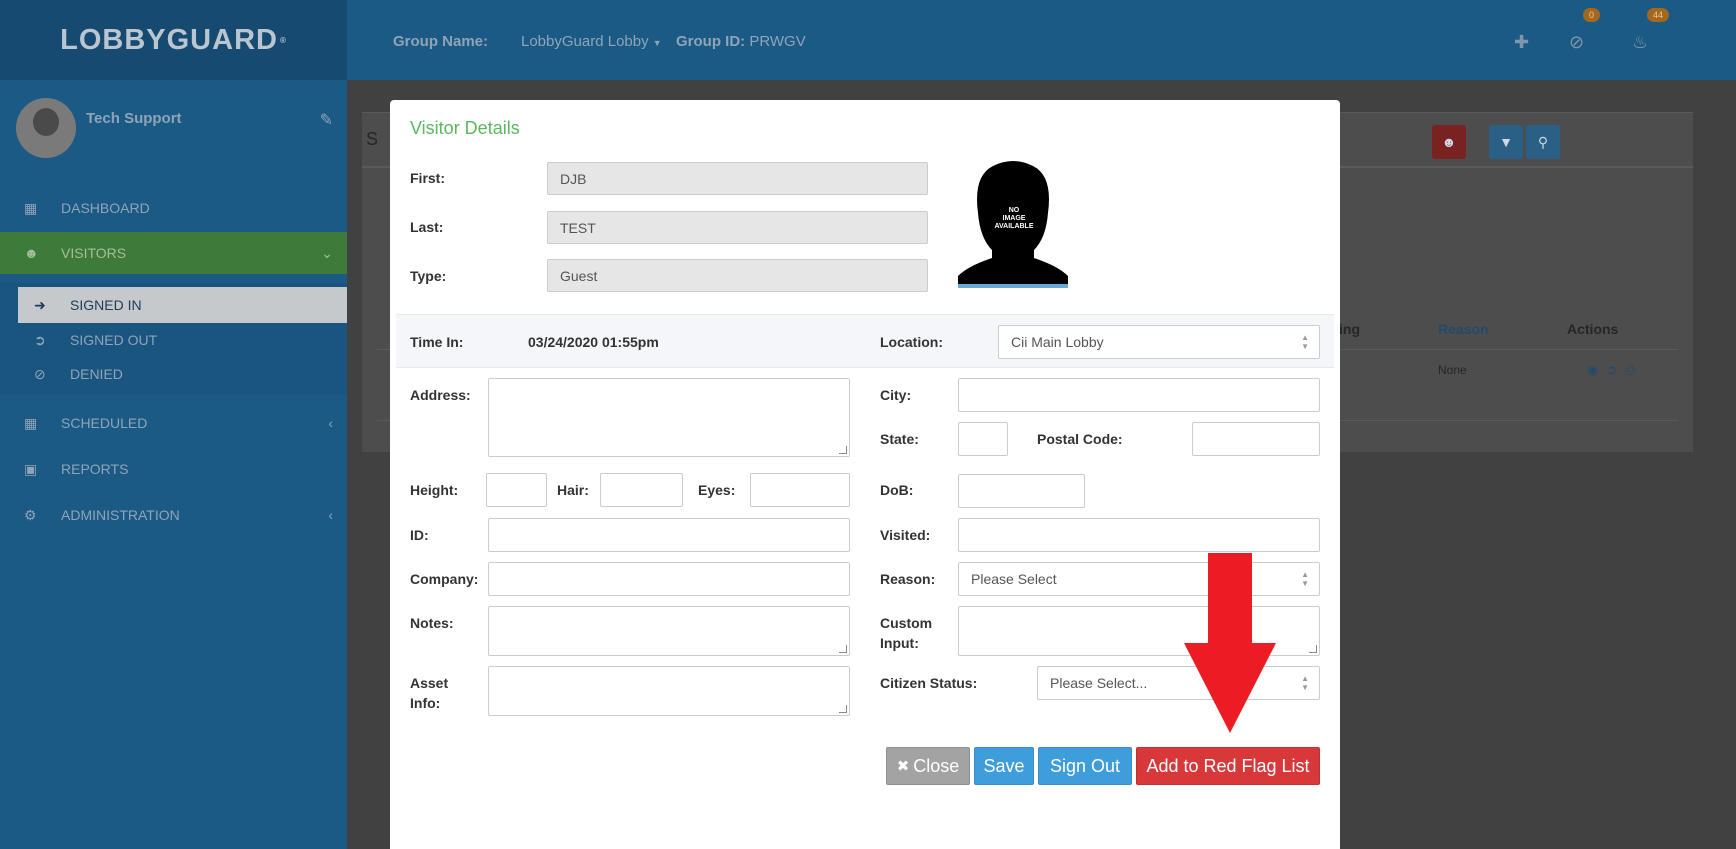 This screenshot has height=849, width=1736. Describe the element at coordinates (1178, 683) in the screenshot. I see `citizen-status-select: Please Select... ▲ ▼` at that location.